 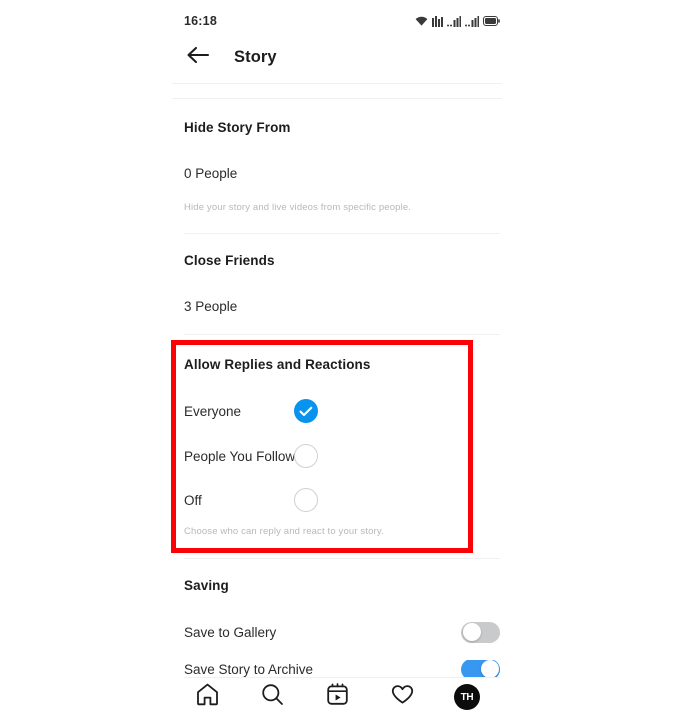 I want to click on section-title-hide-story: Hide Story From, so click(x=237, y=127).